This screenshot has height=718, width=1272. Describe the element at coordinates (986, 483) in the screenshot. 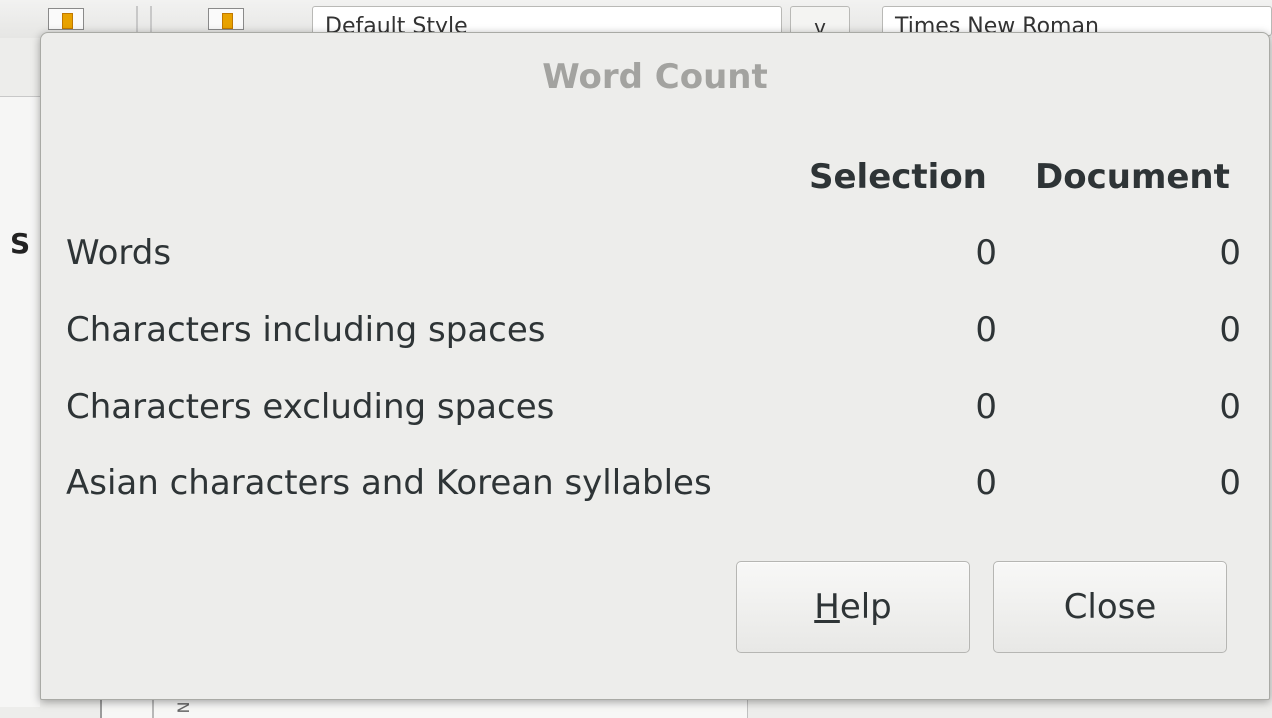

I see `asian-korean-selection-value: 0` at that location.